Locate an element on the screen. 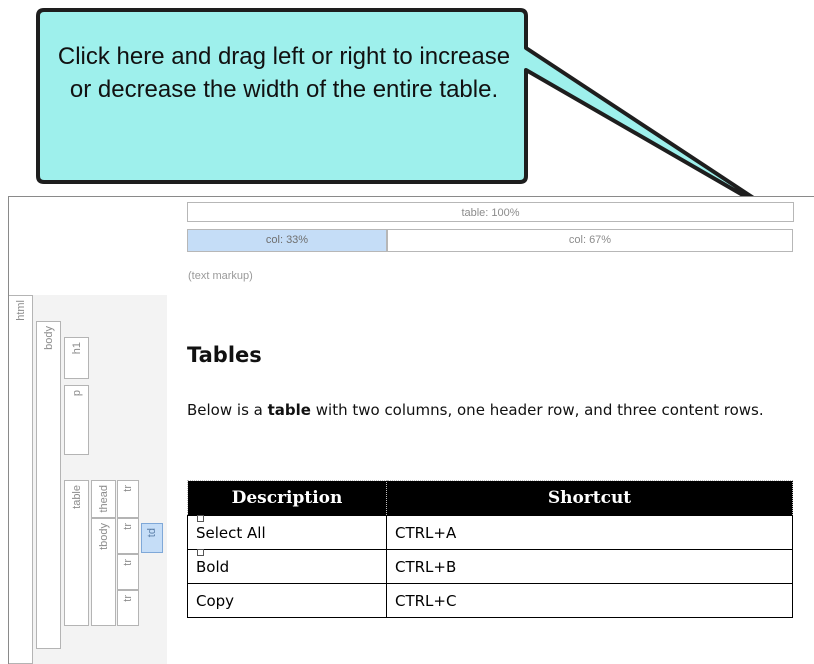 This screenshot has width=814, height=664. p-bar-label: p is located at coordinates (76, 393).